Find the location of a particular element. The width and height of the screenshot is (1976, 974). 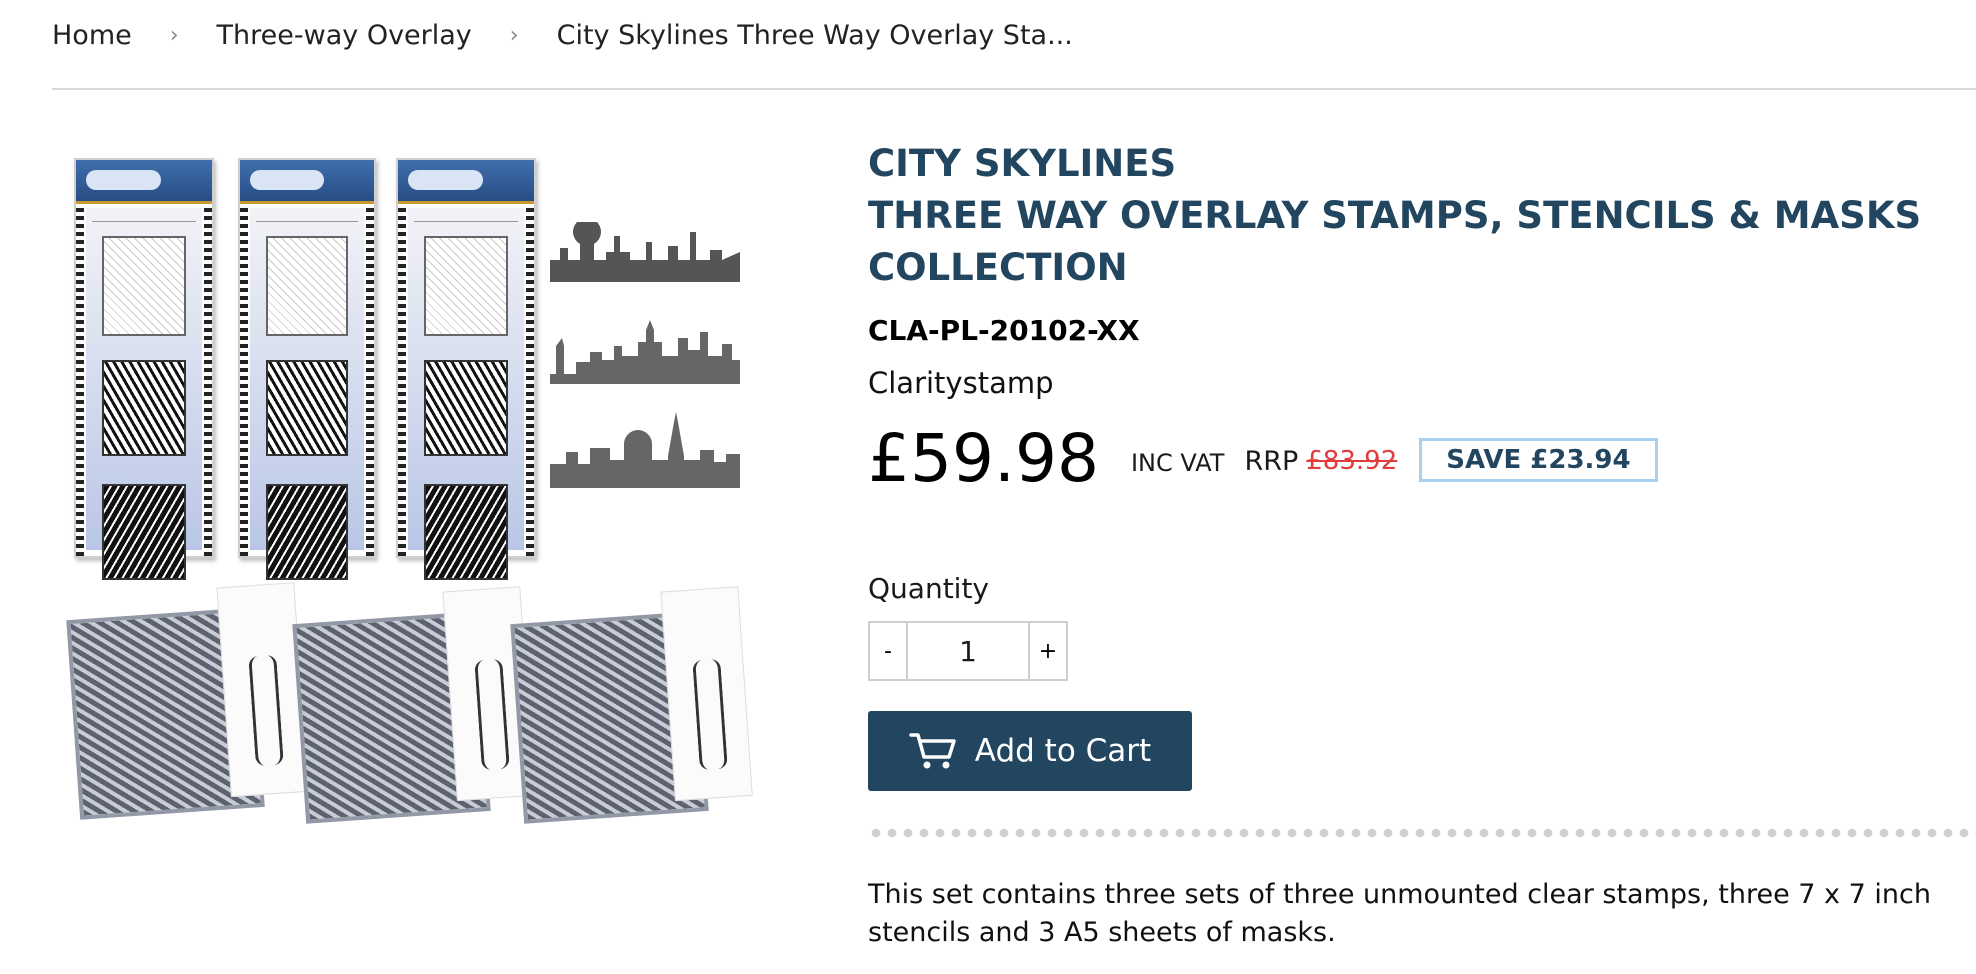

paris-skyline-mask is located at coordinates (645, 450).